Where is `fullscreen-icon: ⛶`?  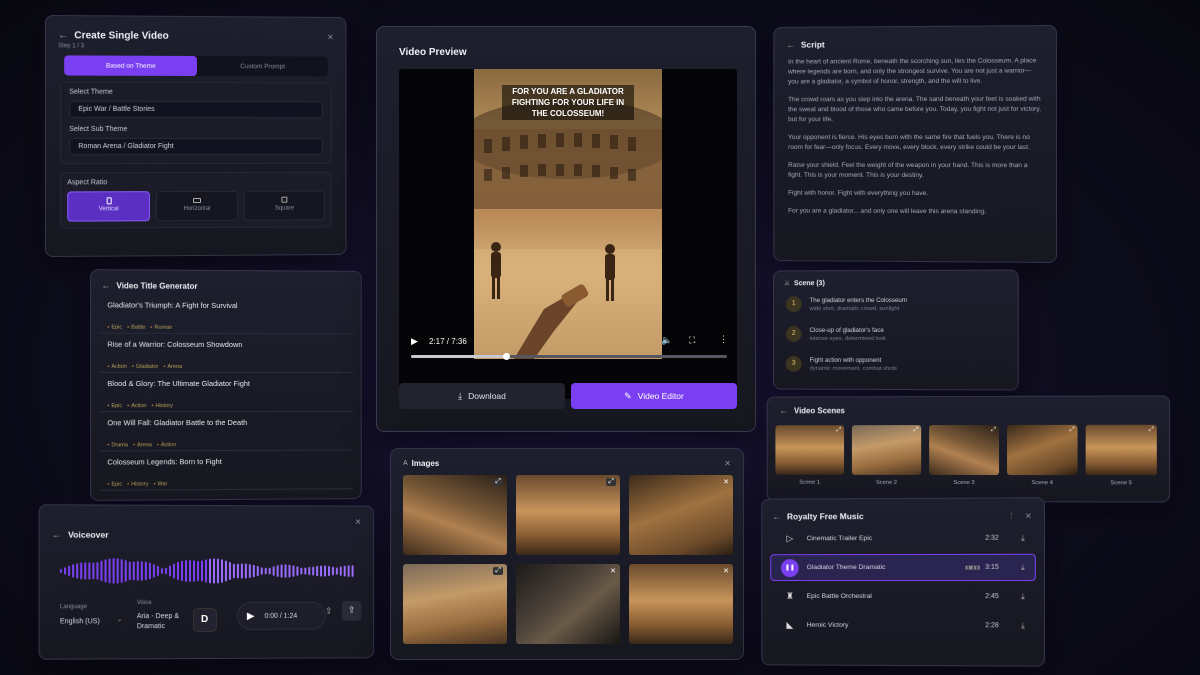 fullscreen-icon: ⛶ is located at coordinates (692, 340).